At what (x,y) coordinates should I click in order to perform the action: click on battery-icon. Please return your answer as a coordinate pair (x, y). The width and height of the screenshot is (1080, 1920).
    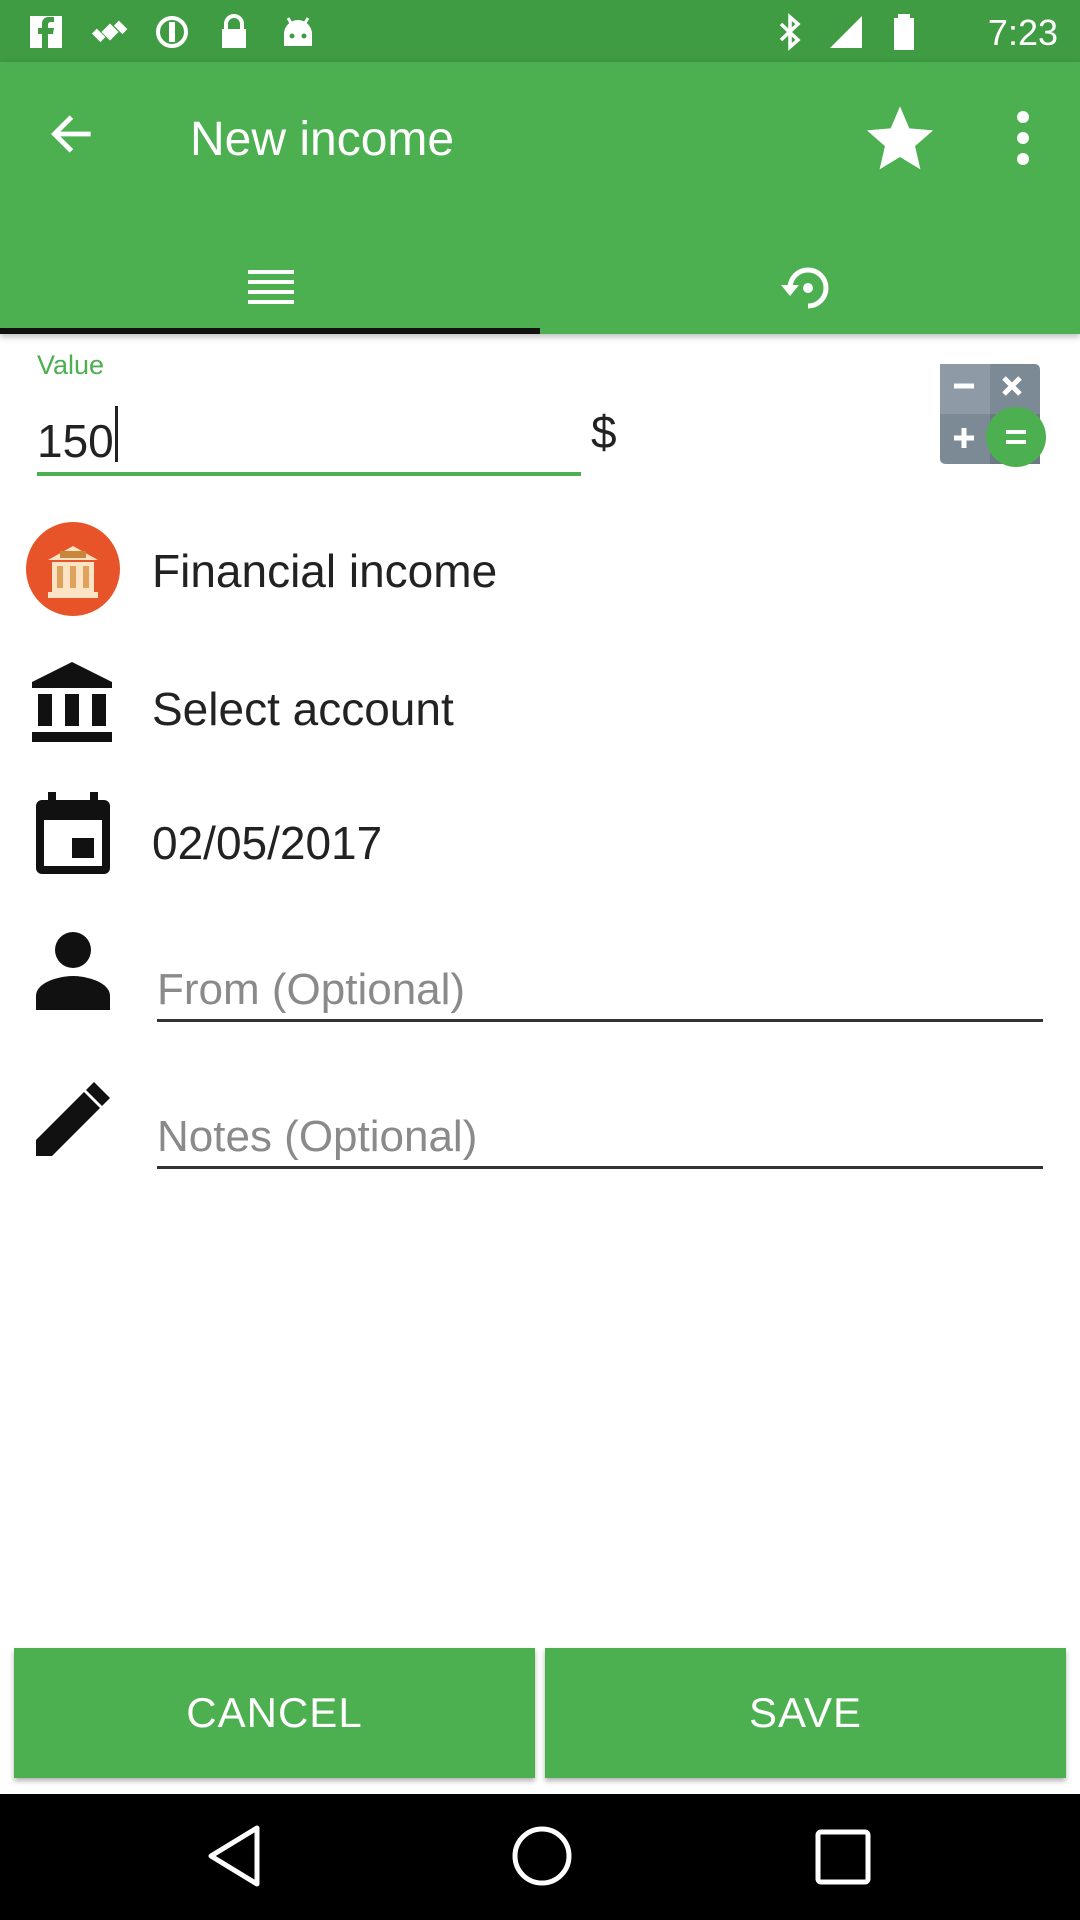
    Looking at the image, I should click on (904, 32).